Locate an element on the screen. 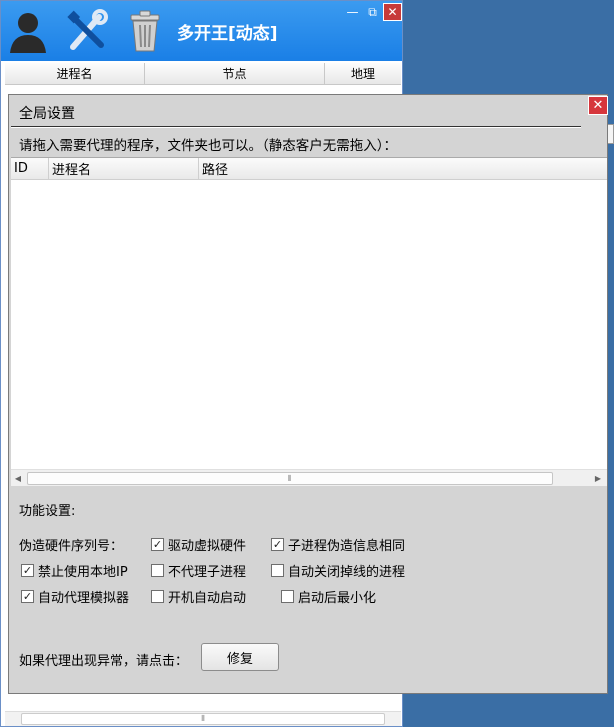  main-scroll-thumb: ⦀ is located at coordinates (203, 719).